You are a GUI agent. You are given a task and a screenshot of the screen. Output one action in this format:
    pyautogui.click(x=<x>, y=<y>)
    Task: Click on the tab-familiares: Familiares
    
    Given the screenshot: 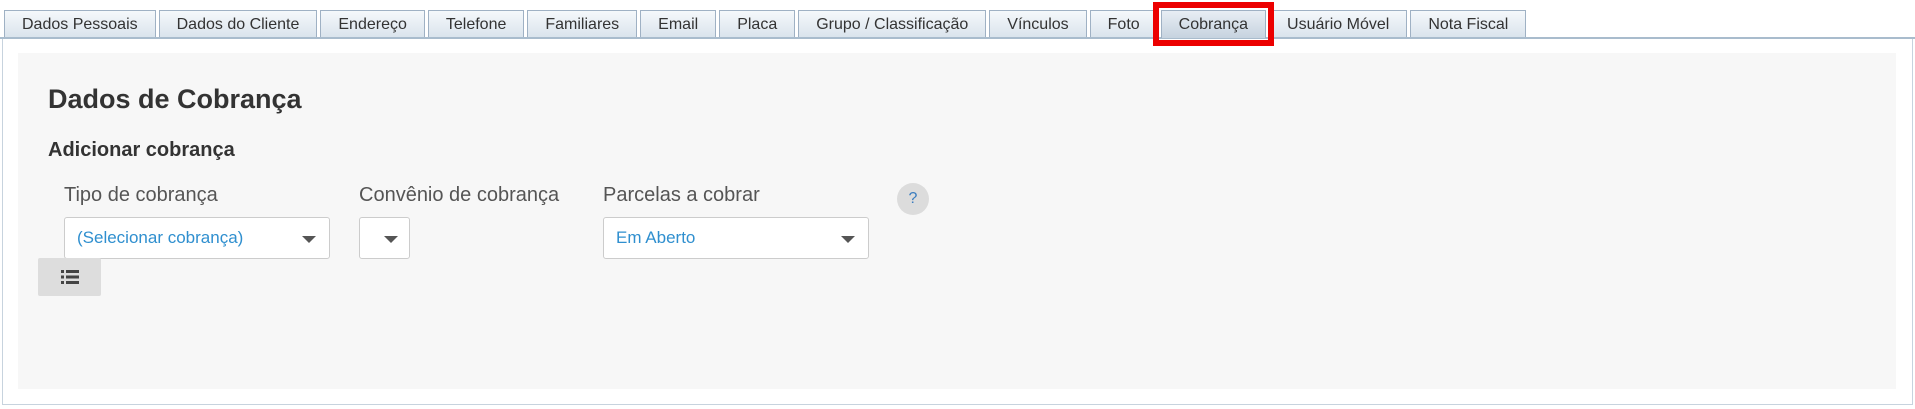 What is the action you would take?
    pyautogui.click(x=582, y=24)
    